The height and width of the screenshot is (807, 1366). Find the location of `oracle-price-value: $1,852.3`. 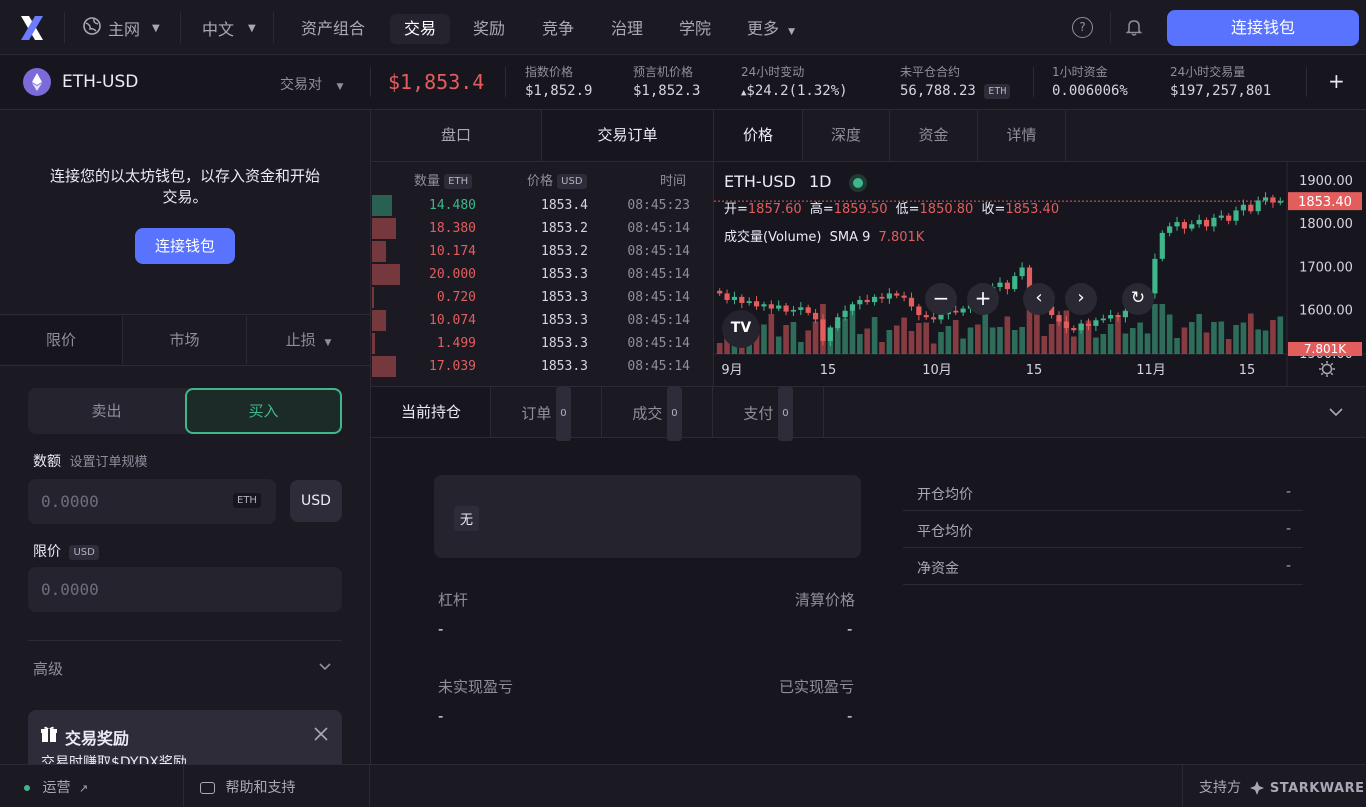

oracle-price-value: $1,852.3 is located at coordinates (667, 91).